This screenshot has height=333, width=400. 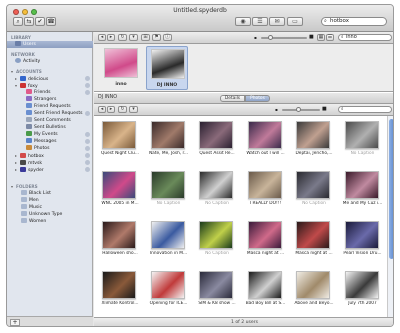 What do you see at coordinates (121, 68) in the screenshot?
I see `user-thumbnail: inno` at bounding box center [121, 68].